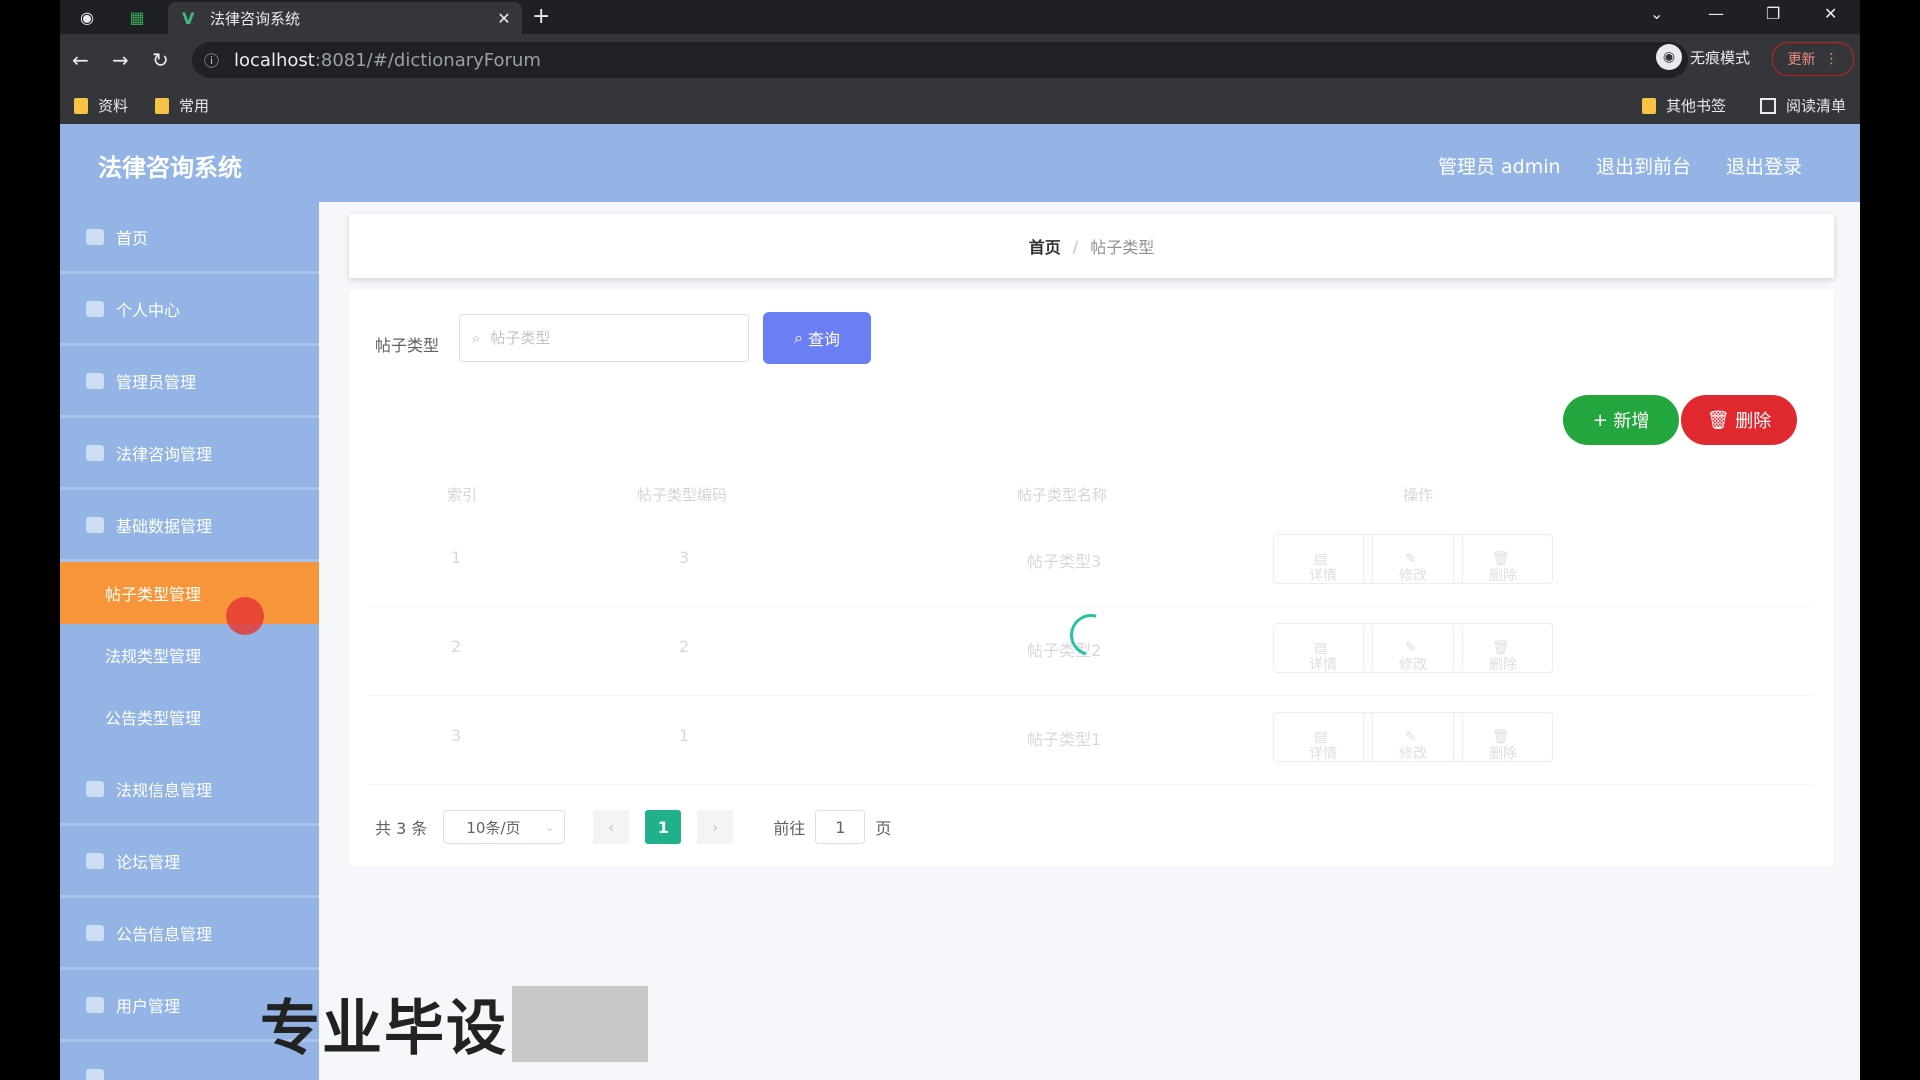 This screenshot has width=1920, height=1080. I want to click on sidebar-item-law-info: 法规信息管理, so click(189, 790).